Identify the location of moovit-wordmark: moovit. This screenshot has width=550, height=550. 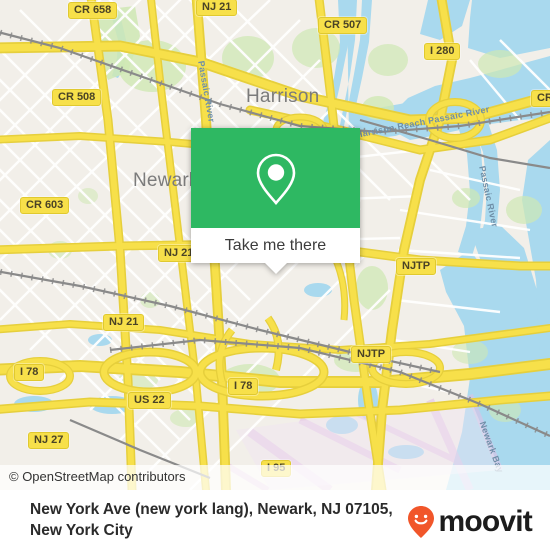
(485, 521).